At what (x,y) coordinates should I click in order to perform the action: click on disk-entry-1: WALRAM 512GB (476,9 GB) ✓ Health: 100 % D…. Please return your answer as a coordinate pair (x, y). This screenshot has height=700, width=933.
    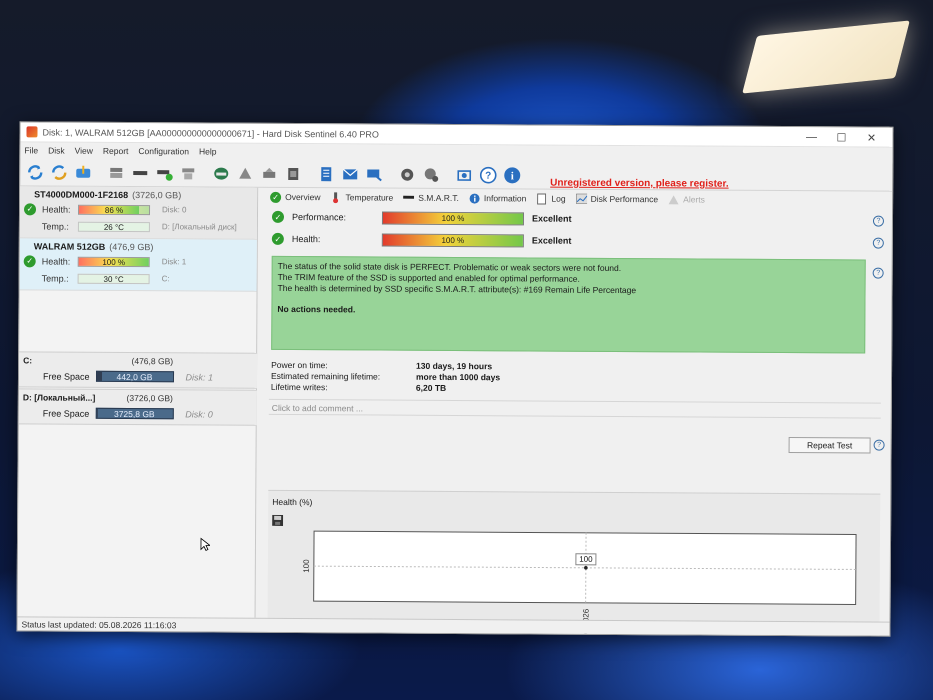
    Looking at the image, I should click on (138, 265).